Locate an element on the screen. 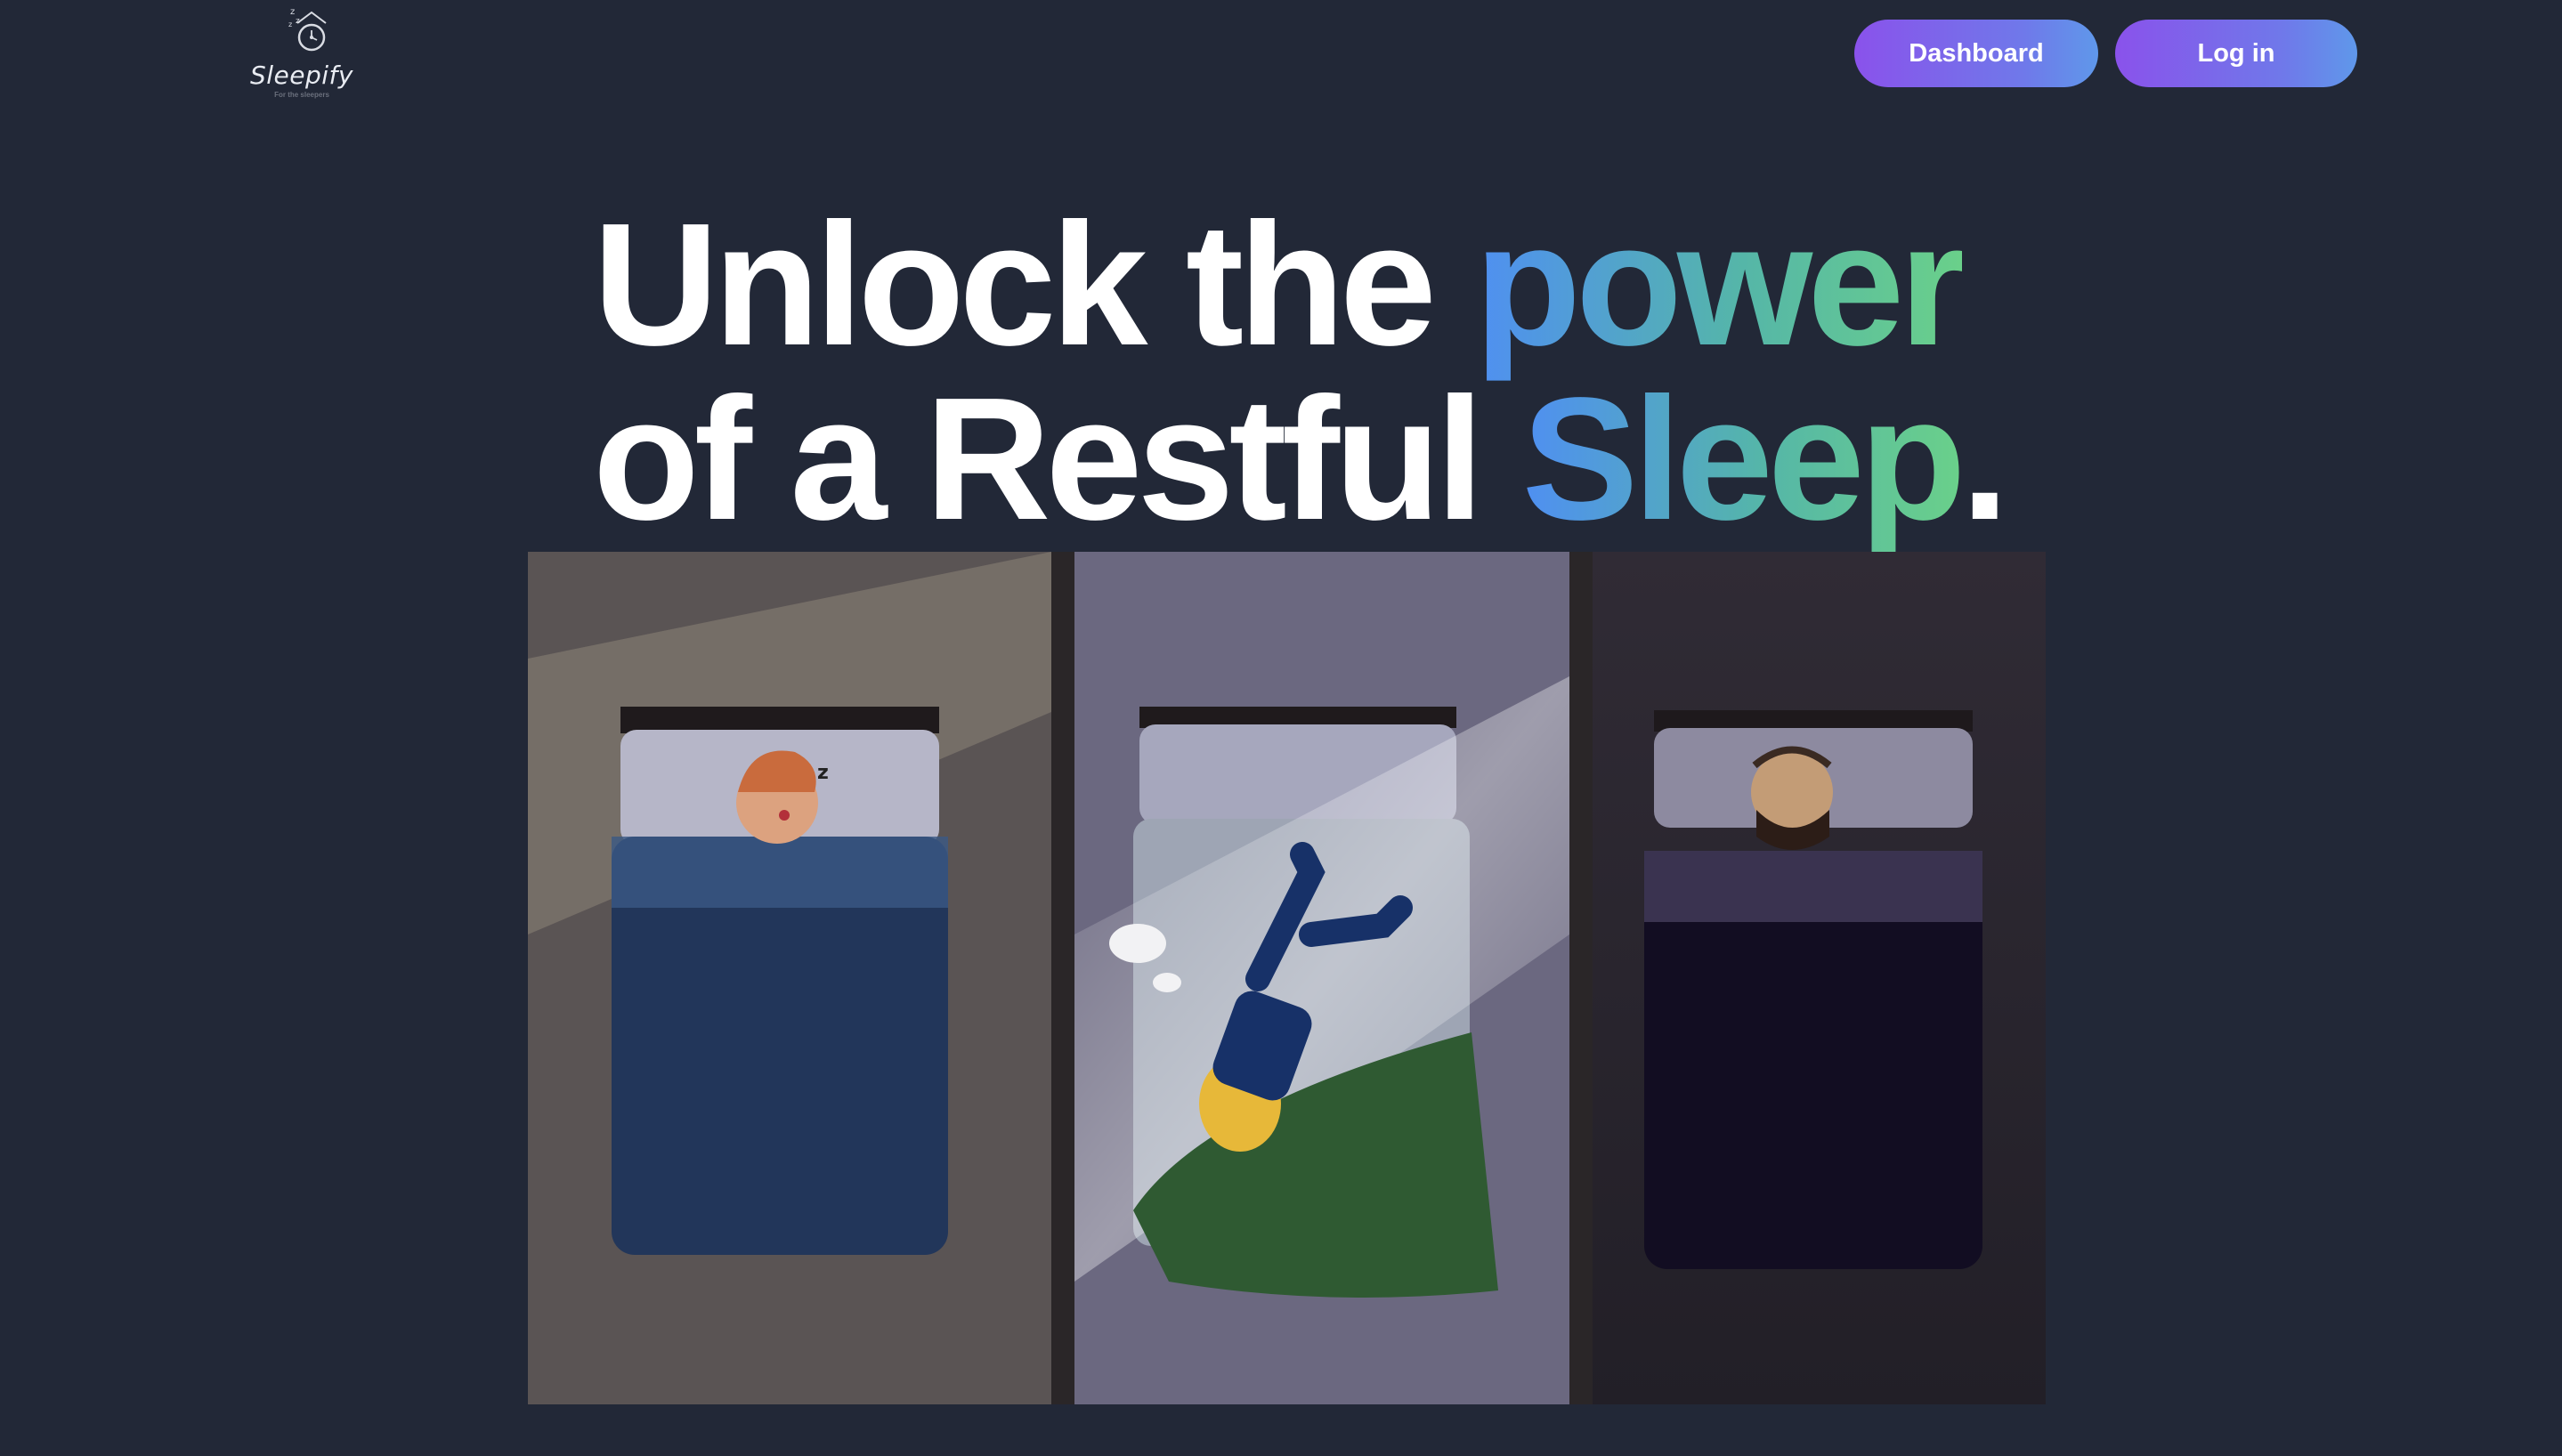  logo-name: Sleepify is located at coordinates (301, 75).